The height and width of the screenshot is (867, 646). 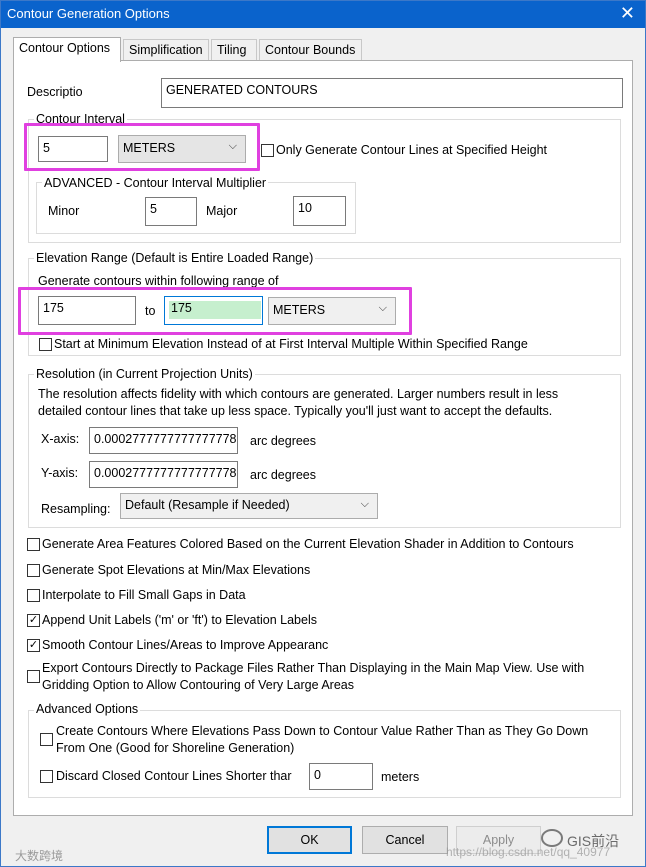 I want to click on advanced-options-group-label: Advanced Options, so click(x=87, y=709).